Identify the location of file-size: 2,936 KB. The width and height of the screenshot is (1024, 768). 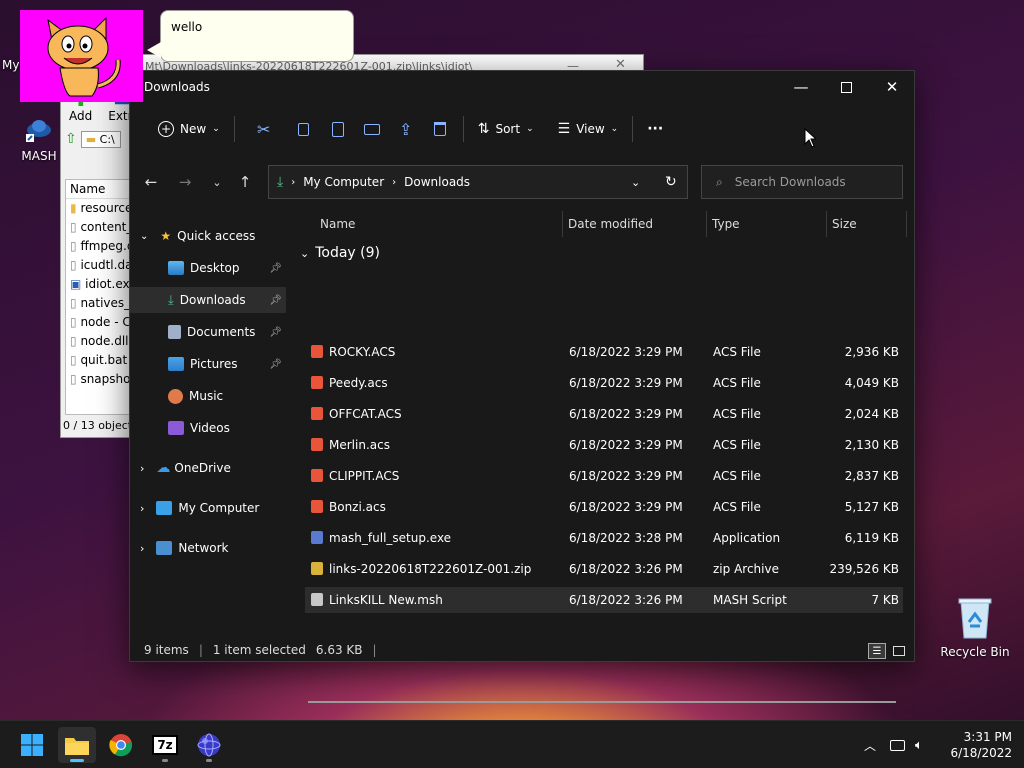
(871, 352).